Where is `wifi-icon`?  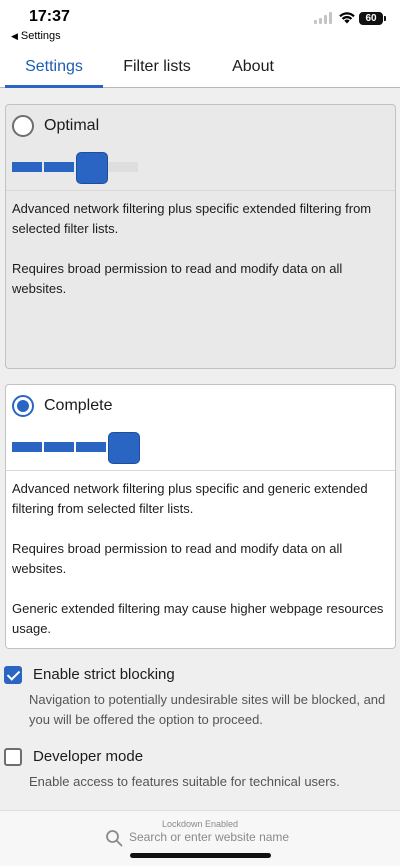
wifi-icon is located at coordinates (347, 18).